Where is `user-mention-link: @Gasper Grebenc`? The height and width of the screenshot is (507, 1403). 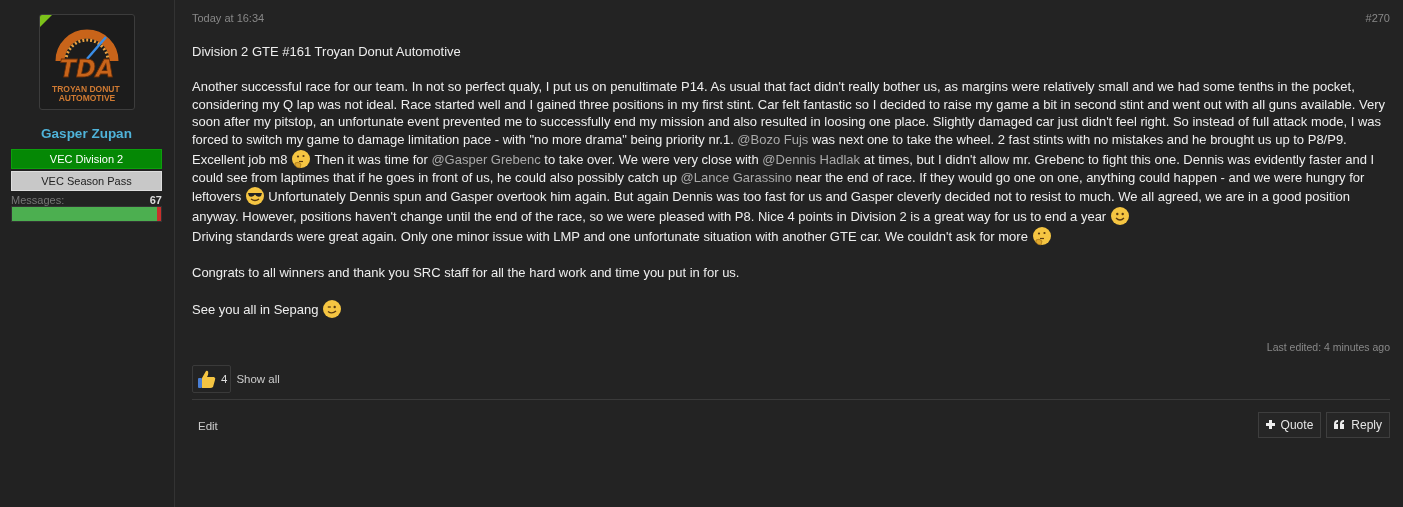
user-mention-link: @Gasper Grebenc is located at coordinates (486, 159).